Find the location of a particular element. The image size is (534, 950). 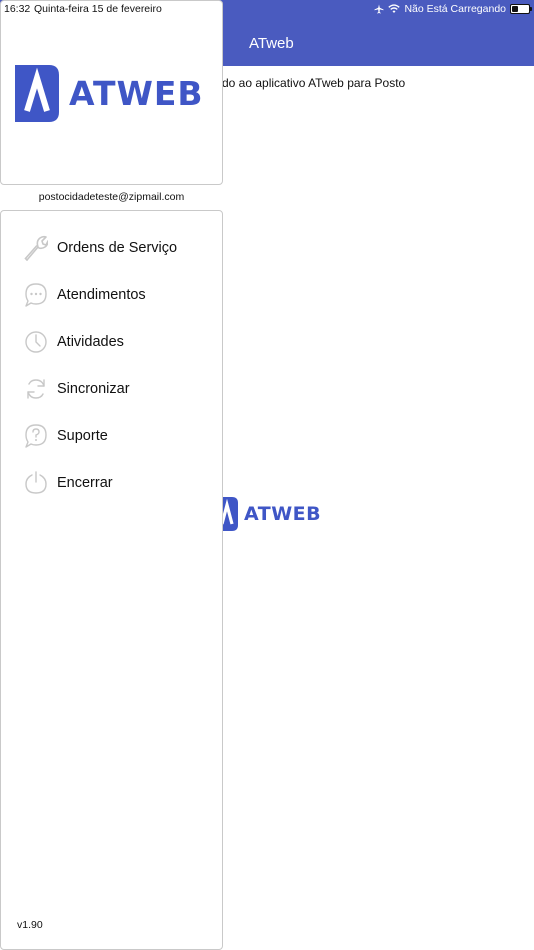

welcome-text: do ao aplicativo ATweb para Posto is located at coordinates (314, 83).